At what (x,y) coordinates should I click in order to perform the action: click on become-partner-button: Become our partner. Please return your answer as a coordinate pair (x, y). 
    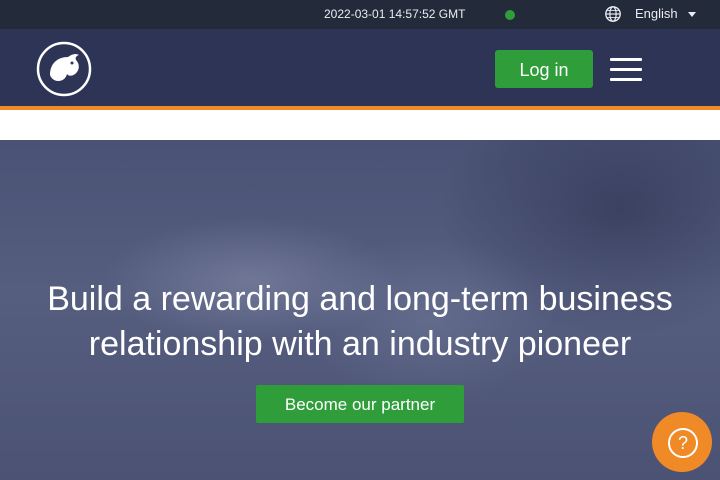
    Looking at the image, I should click on (360, 404).